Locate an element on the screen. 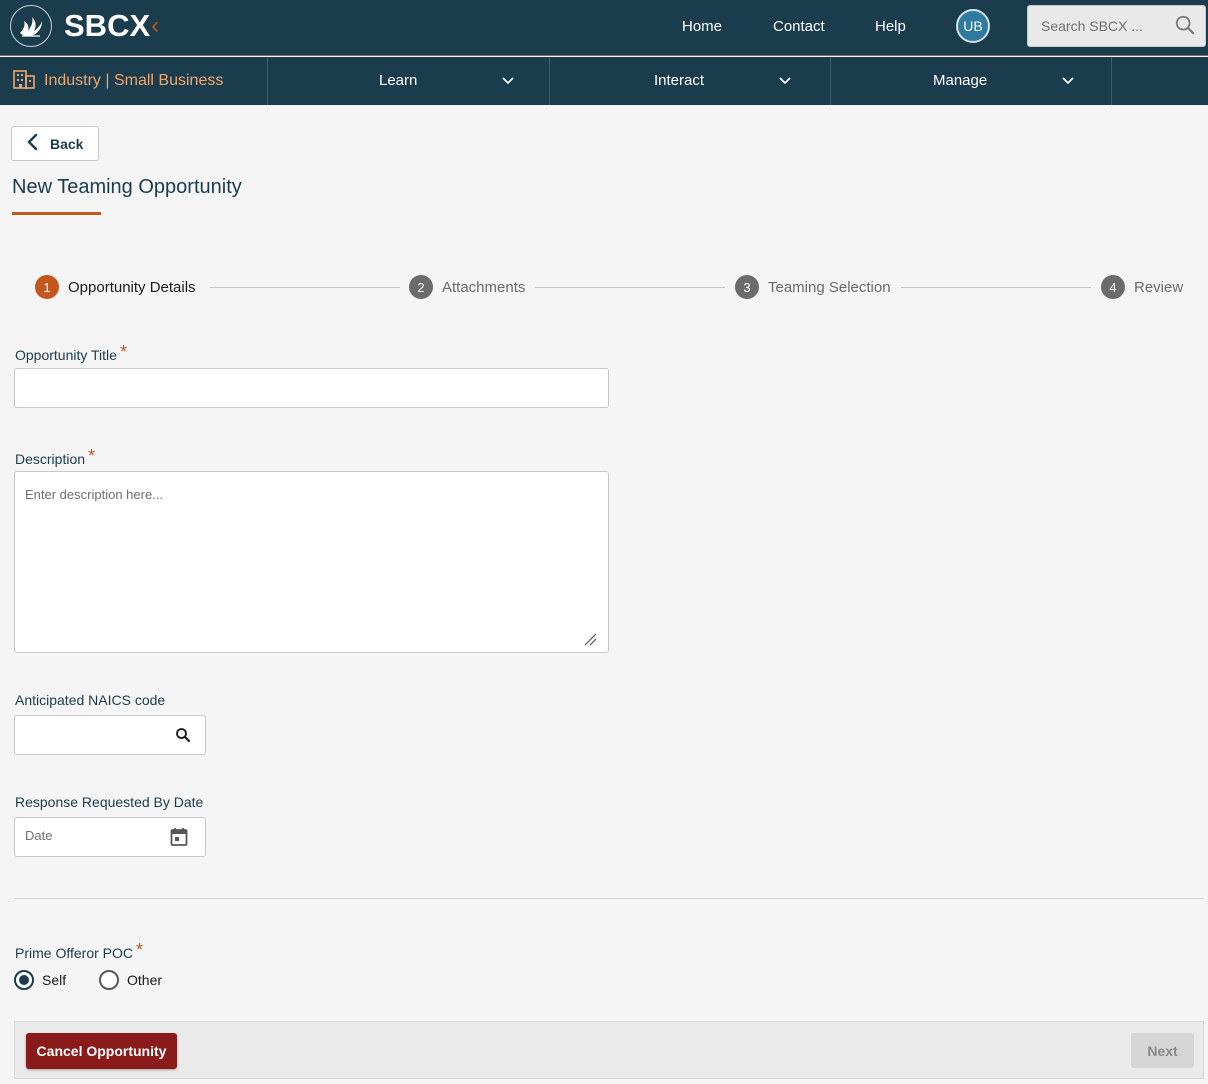 This screenshot has height=1084, width=1208. description-textarea is located at coordinates (311, 562).